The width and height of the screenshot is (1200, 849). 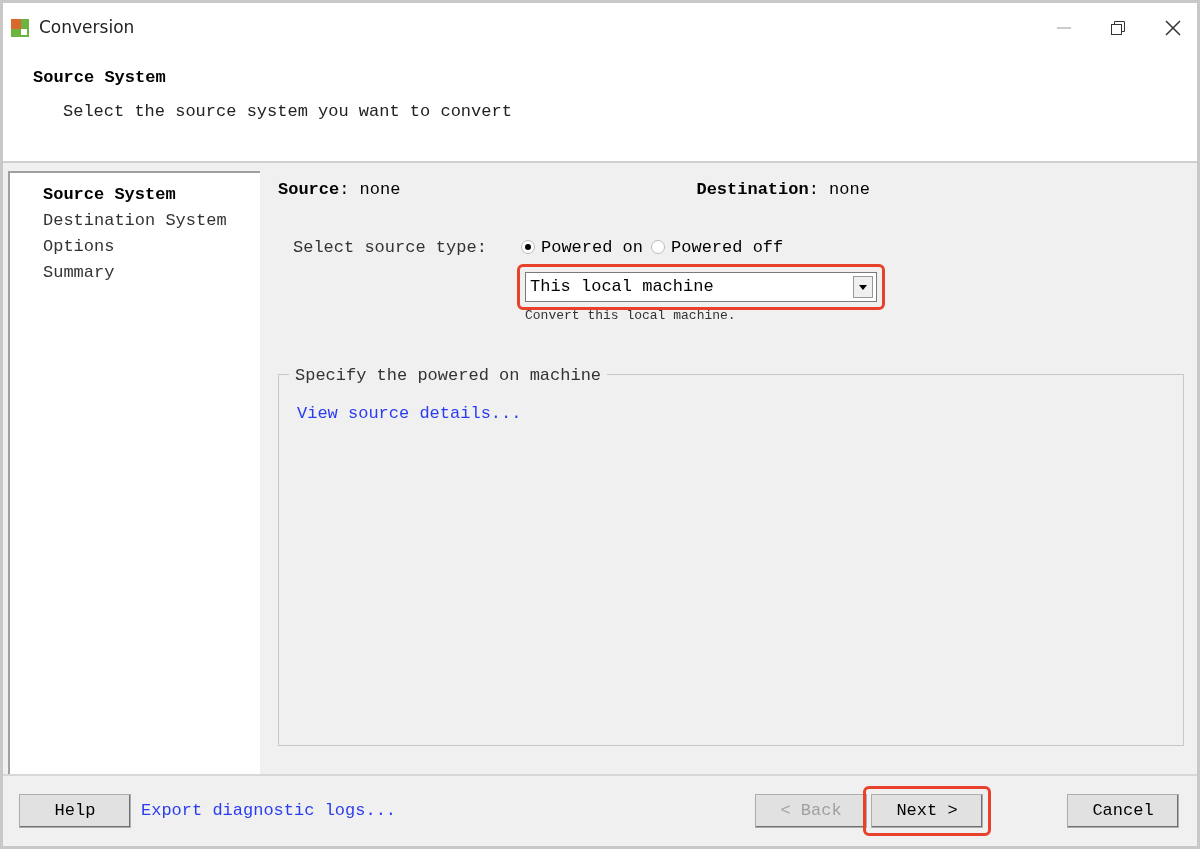 I want to click on close-icon, so click(x=1173, y=28).